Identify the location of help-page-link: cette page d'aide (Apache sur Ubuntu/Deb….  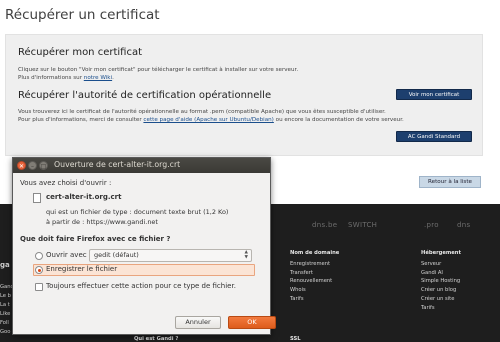
(208, 120).